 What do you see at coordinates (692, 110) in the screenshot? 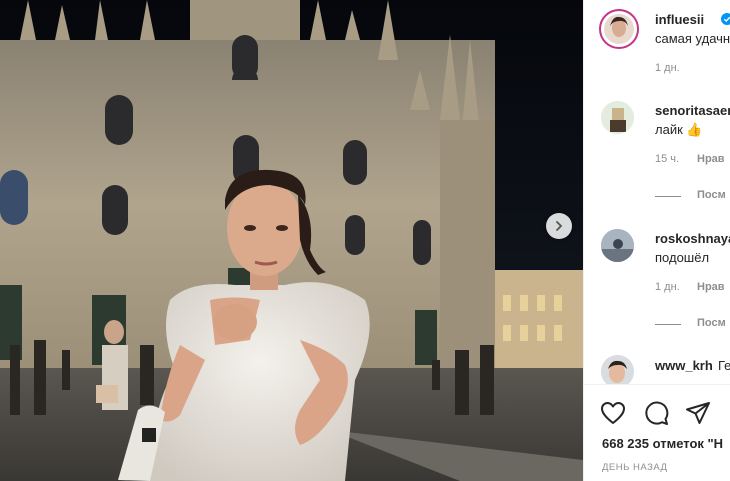
I see `comment-username: senoritasaen` at bounding box center [692, 110].